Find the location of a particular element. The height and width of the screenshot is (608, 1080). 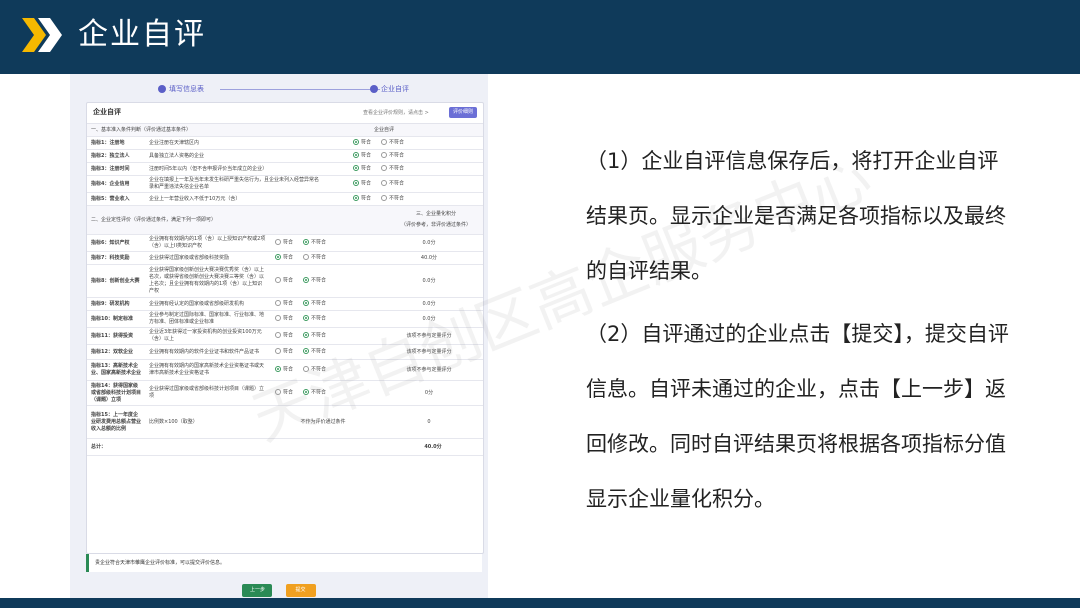

action-buttons: 上一步 提交 is located at coordinates (279, 586).